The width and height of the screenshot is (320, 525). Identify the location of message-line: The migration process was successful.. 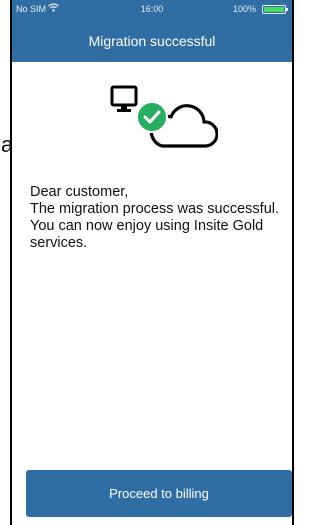
(155, 209).